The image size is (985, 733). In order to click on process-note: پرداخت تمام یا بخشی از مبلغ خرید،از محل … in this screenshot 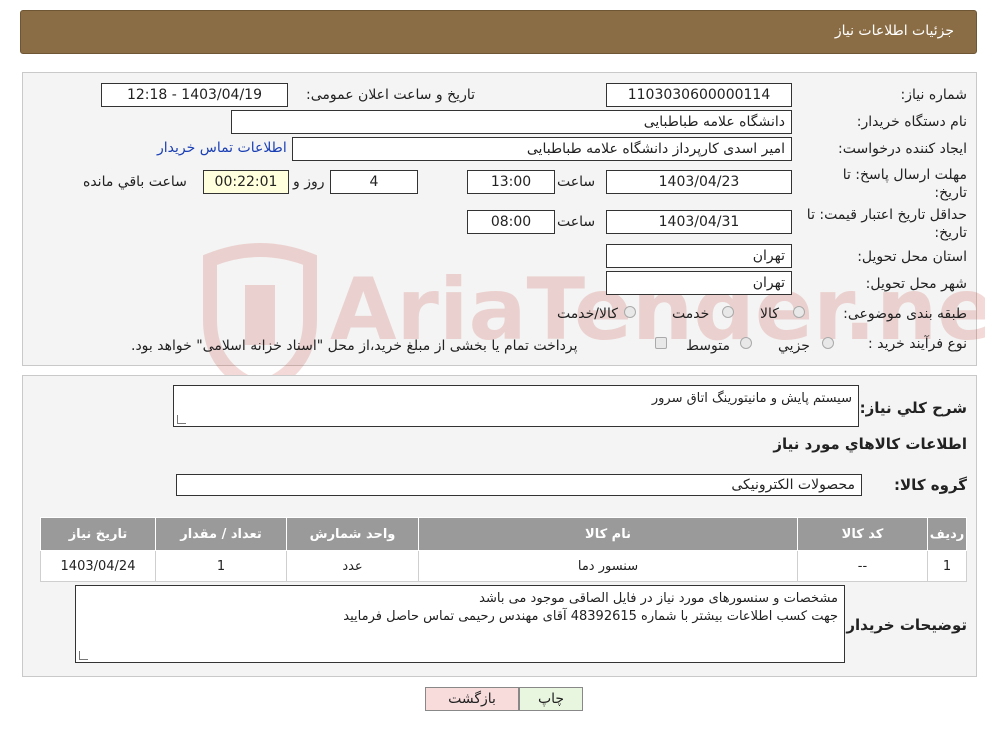, I will do `click(354, 346)`.